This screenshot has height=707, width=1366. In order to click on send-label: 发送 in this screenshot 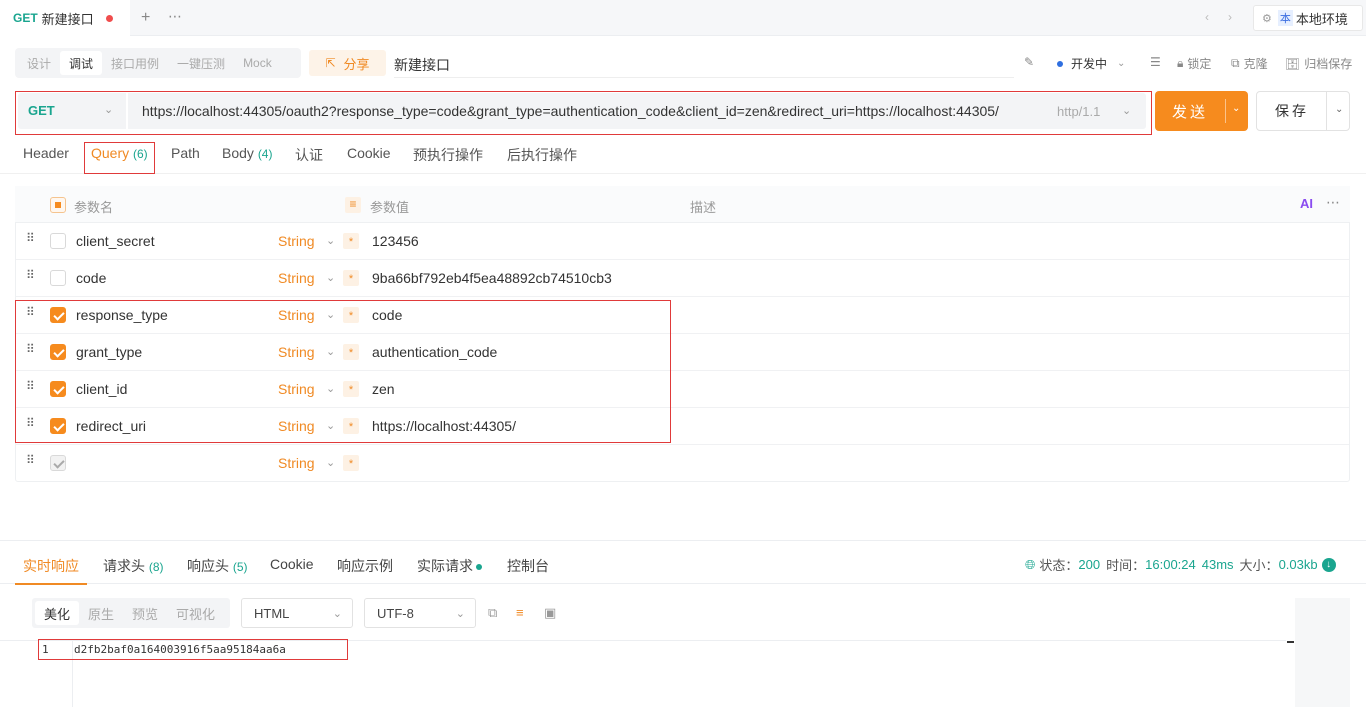, I will do `click(1189, 112)`.